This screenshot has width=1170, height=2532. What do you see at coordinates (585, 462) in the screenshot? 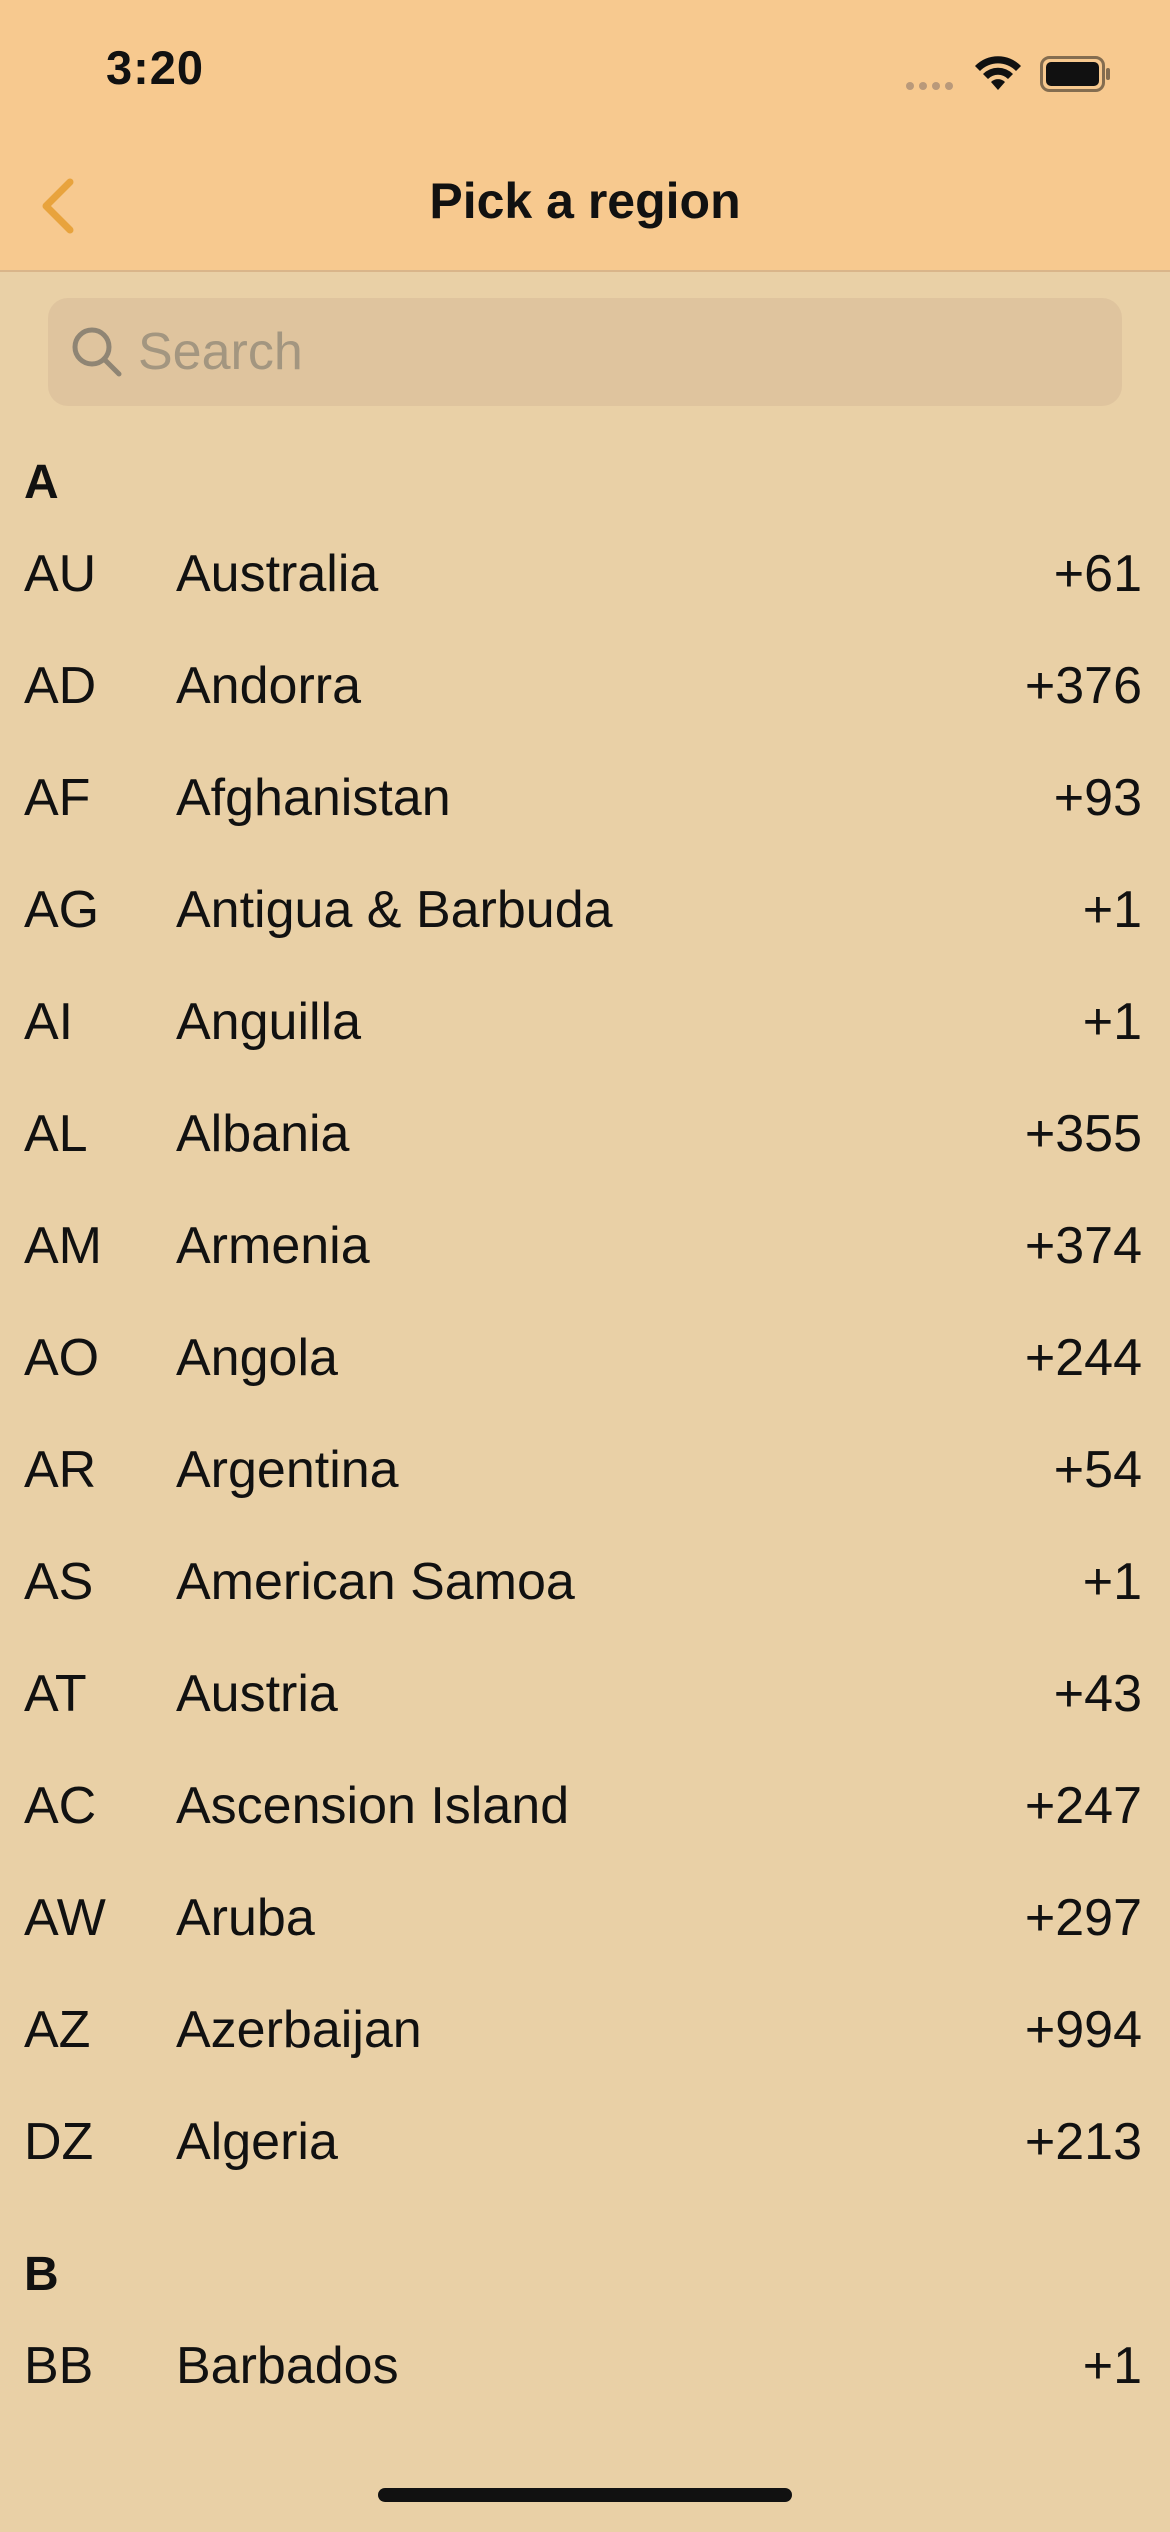
I see `section-header: A` at bounding box center [585, 462].